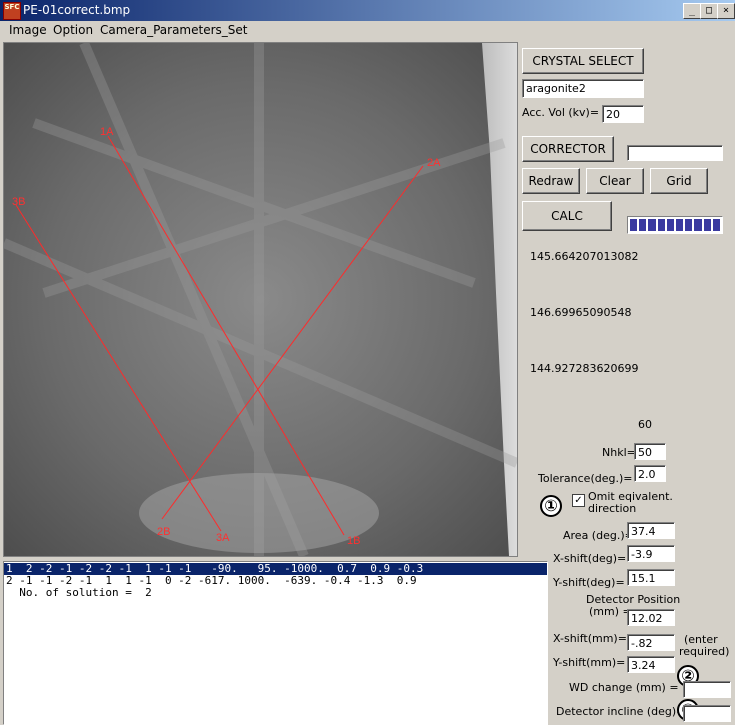 This screenshot has width=735, height=725. What do you see at coordinates (584, 368) in the screenshot?
I see `result-value-3: 144.927283620699` at bounding box center [584, 368].